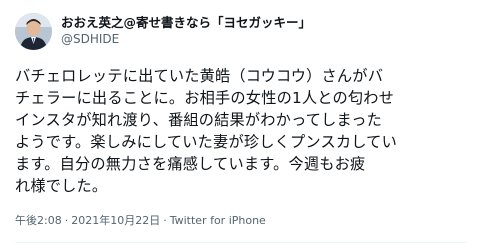  I want to click on author-info: おおえ英之@寄せ書きなら「ヨセガッキー」 @SDHIDE, so click(186, 31).